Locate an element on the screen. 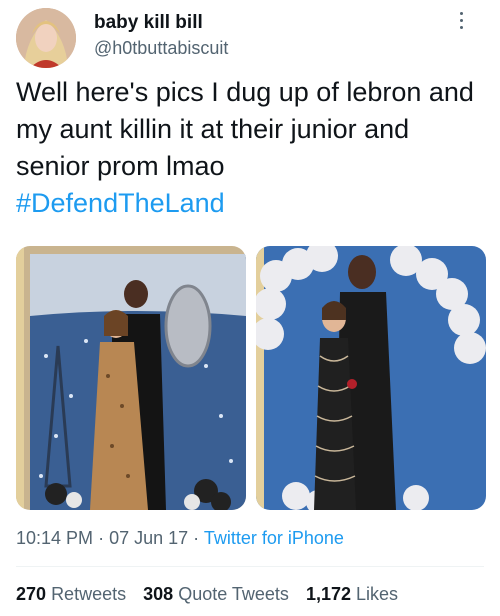 The width and height of the screenshot is (500, 616). tweet-time: 10:14 PM is located at coordinates (54, 538).